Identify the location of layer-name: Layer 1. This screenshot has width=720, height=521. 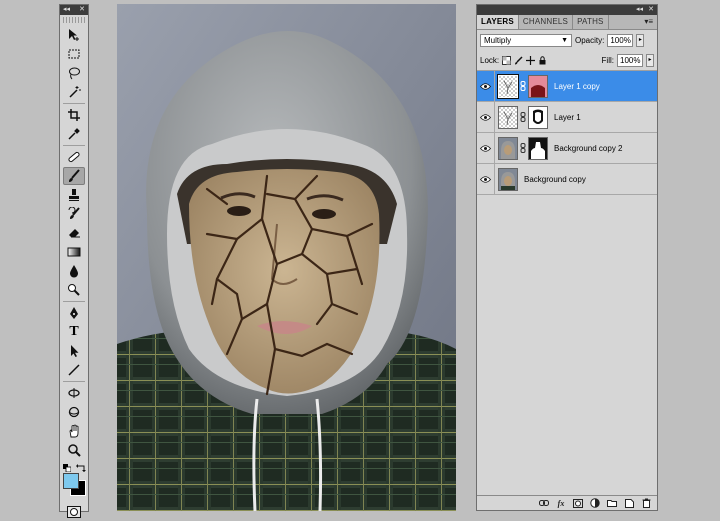
(567, 117).